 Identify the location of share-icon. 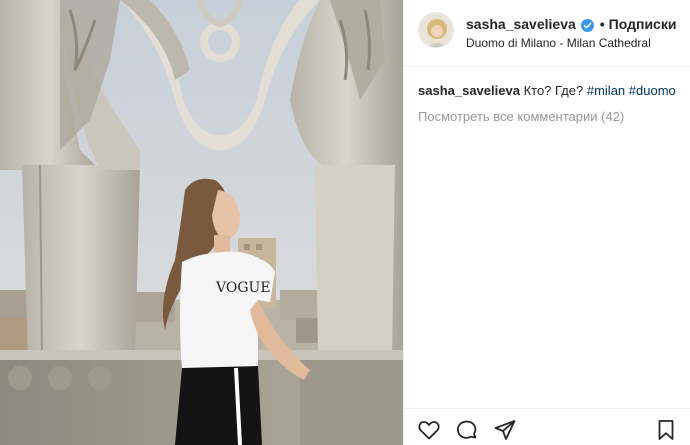
(506, 431).